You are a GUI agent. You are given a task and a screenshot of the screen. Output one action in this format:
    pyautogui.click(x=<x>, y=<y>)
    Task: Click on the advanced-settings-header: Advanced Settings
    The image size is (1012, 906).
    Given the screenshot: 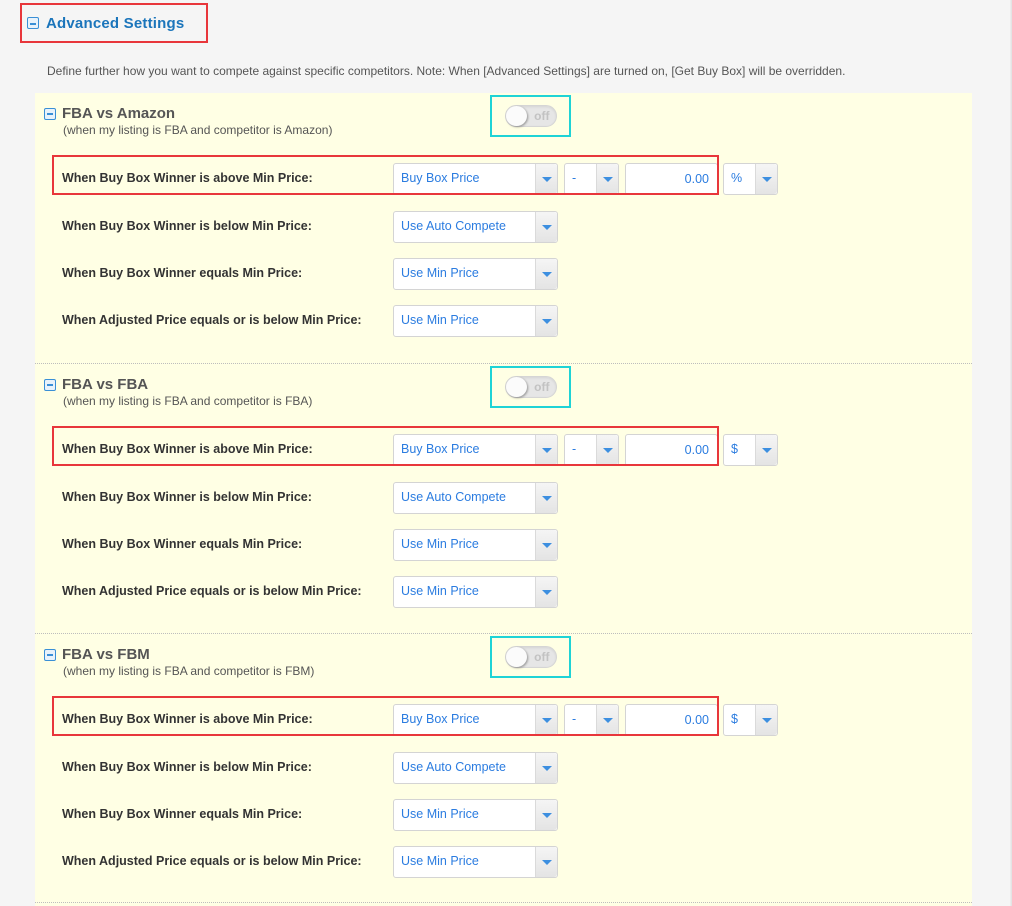 What is the action you would take?
    pyautogui.click(x=114, y=23)
    